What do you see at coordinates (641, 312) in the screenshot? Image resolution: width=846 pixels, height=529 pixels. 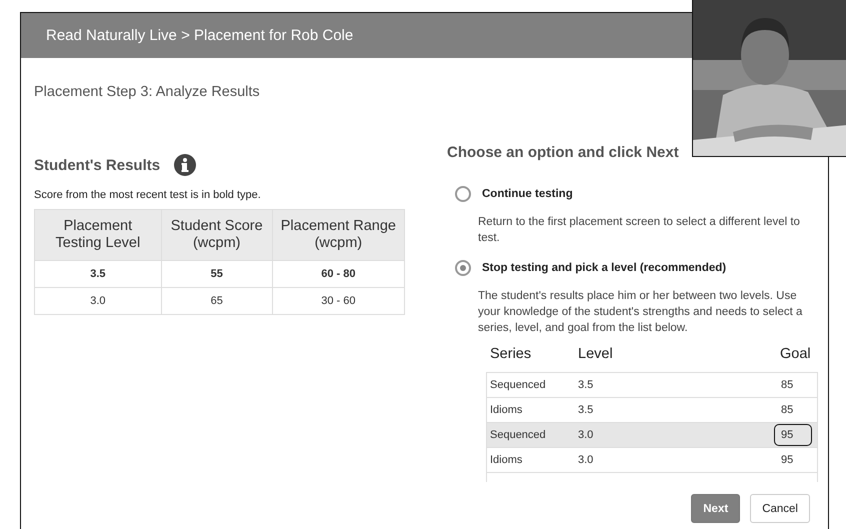 I see `option-description: The student's results place him or her between two levels. Use your knowledge of the student's strengths and needs to select a series, level, and goal from the list below.` at bounding box center [641, 312].